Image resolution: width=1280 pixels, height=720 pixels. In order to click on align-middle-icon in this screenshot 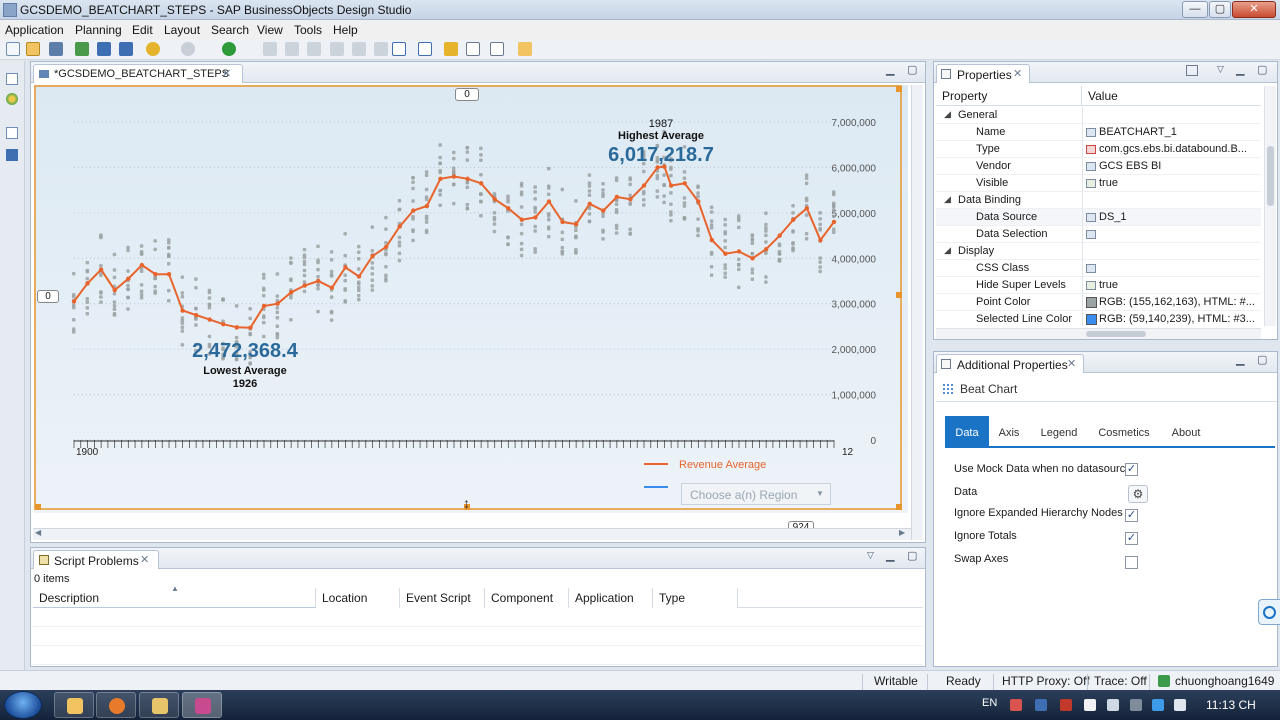, I will do `click(359, 49)`.